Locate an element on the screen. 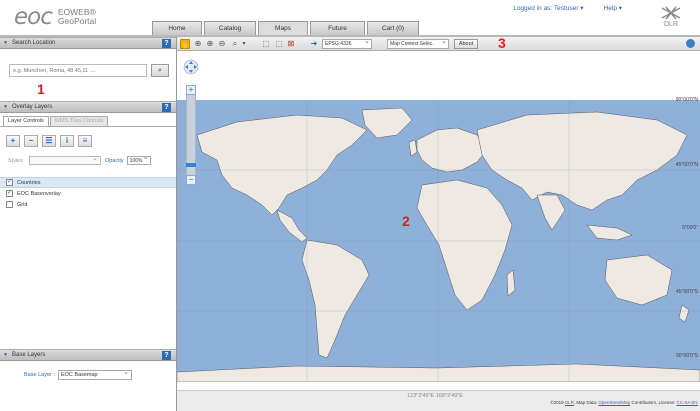 This screenshot has height=411, width=700. styles-label: Styles is located at coordinates (15, 160).